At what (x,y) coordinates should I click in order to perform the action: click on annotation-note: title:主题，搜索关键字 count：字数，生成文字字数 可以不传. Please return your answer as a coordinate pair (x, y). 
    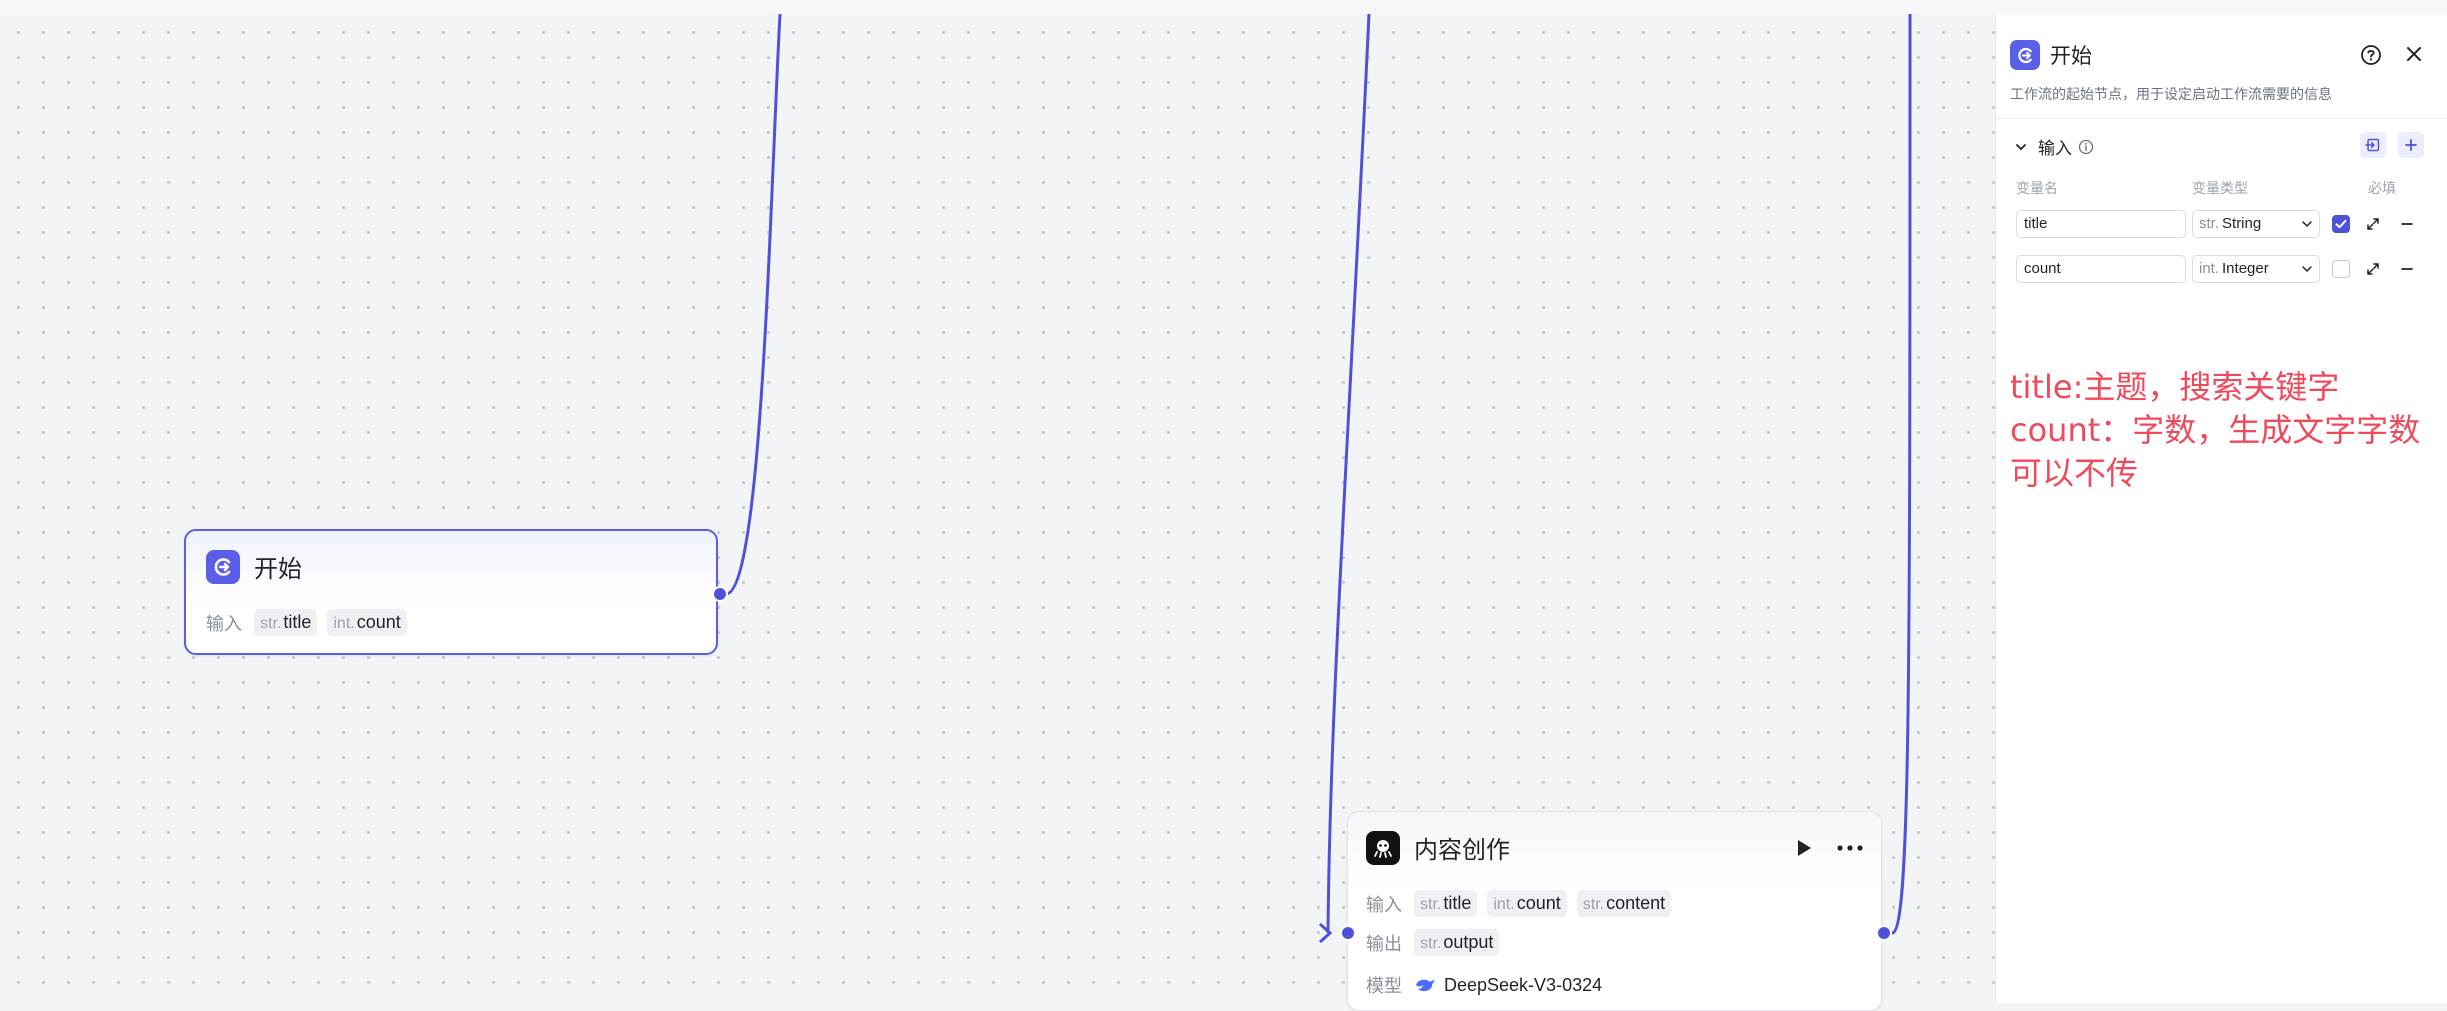
    Looking at the image, I should click on (2225, 430).